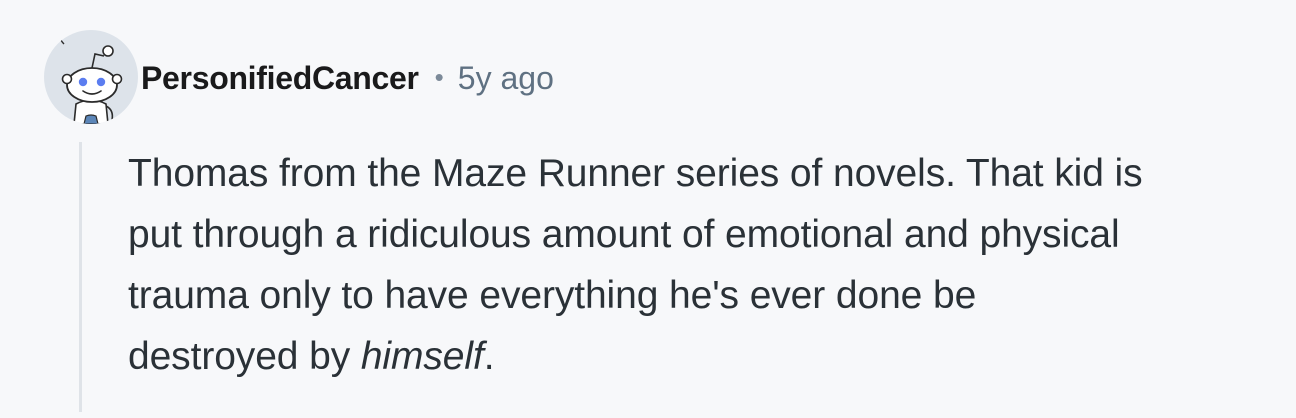  I want to click on comment-body-text: destroyed by, so click(244, 356).